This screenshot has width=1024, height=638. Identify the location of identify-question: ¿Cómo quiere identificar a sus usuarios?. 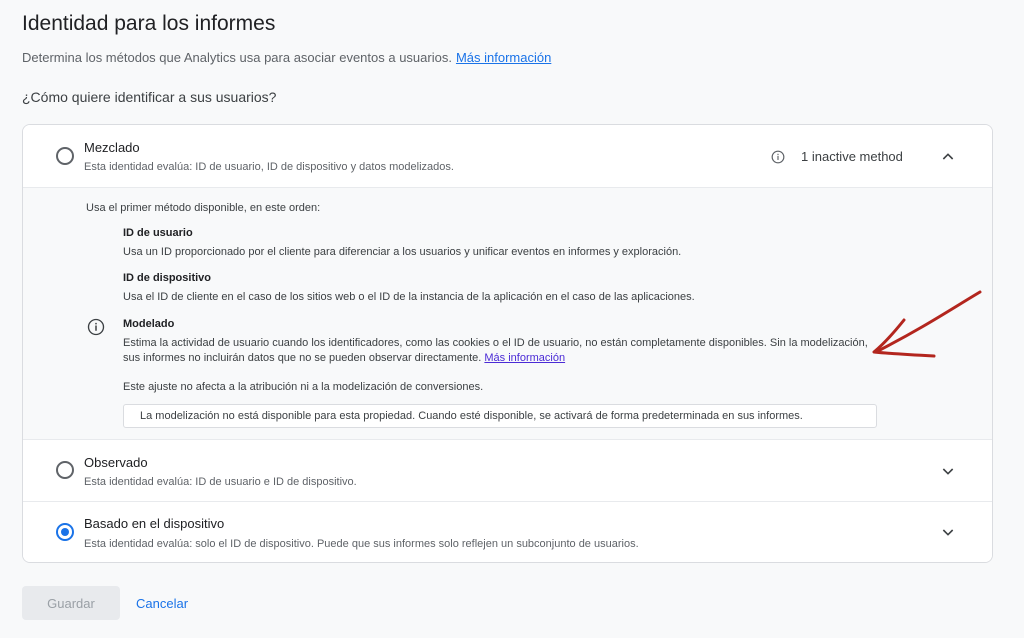
(149, 97).